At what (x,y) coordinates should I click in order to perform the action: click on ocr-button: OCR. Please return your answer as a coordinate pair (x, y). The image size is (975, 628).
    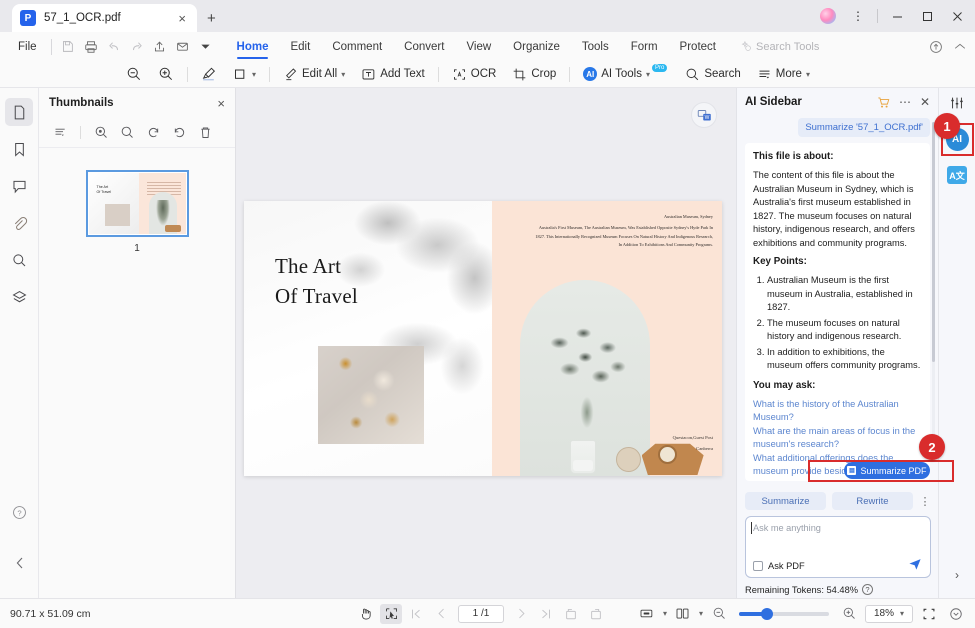
    Looking at the image, I should click on (474, 74).